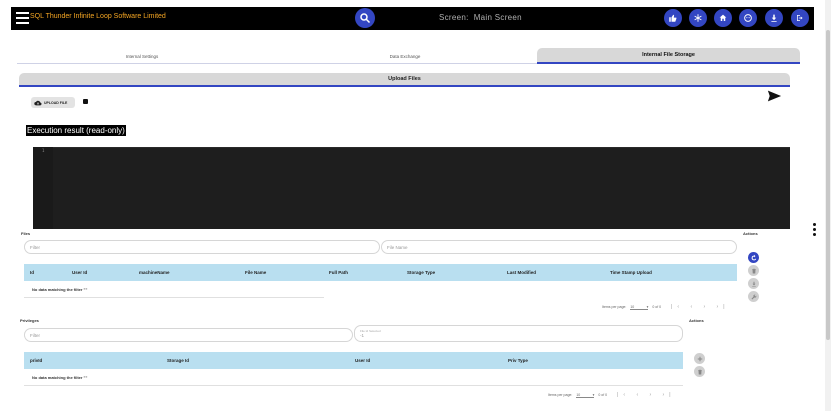 The height and width of the screenshot is (411, 833). What do you see at coordinates (60, 289) in the screenshot?
I see `files-empty-message: No data matching the filter ""` at bounding box center [60, 289].